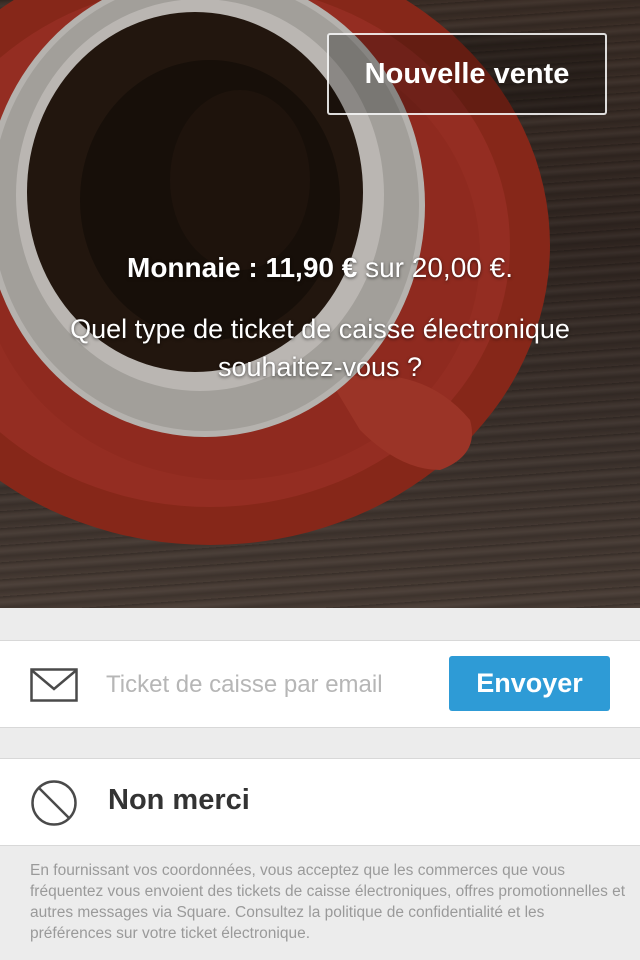 This screenshot has width=640, height=960. I want to click on tendered-amount: sur 20,00 €., so click(435, 267).